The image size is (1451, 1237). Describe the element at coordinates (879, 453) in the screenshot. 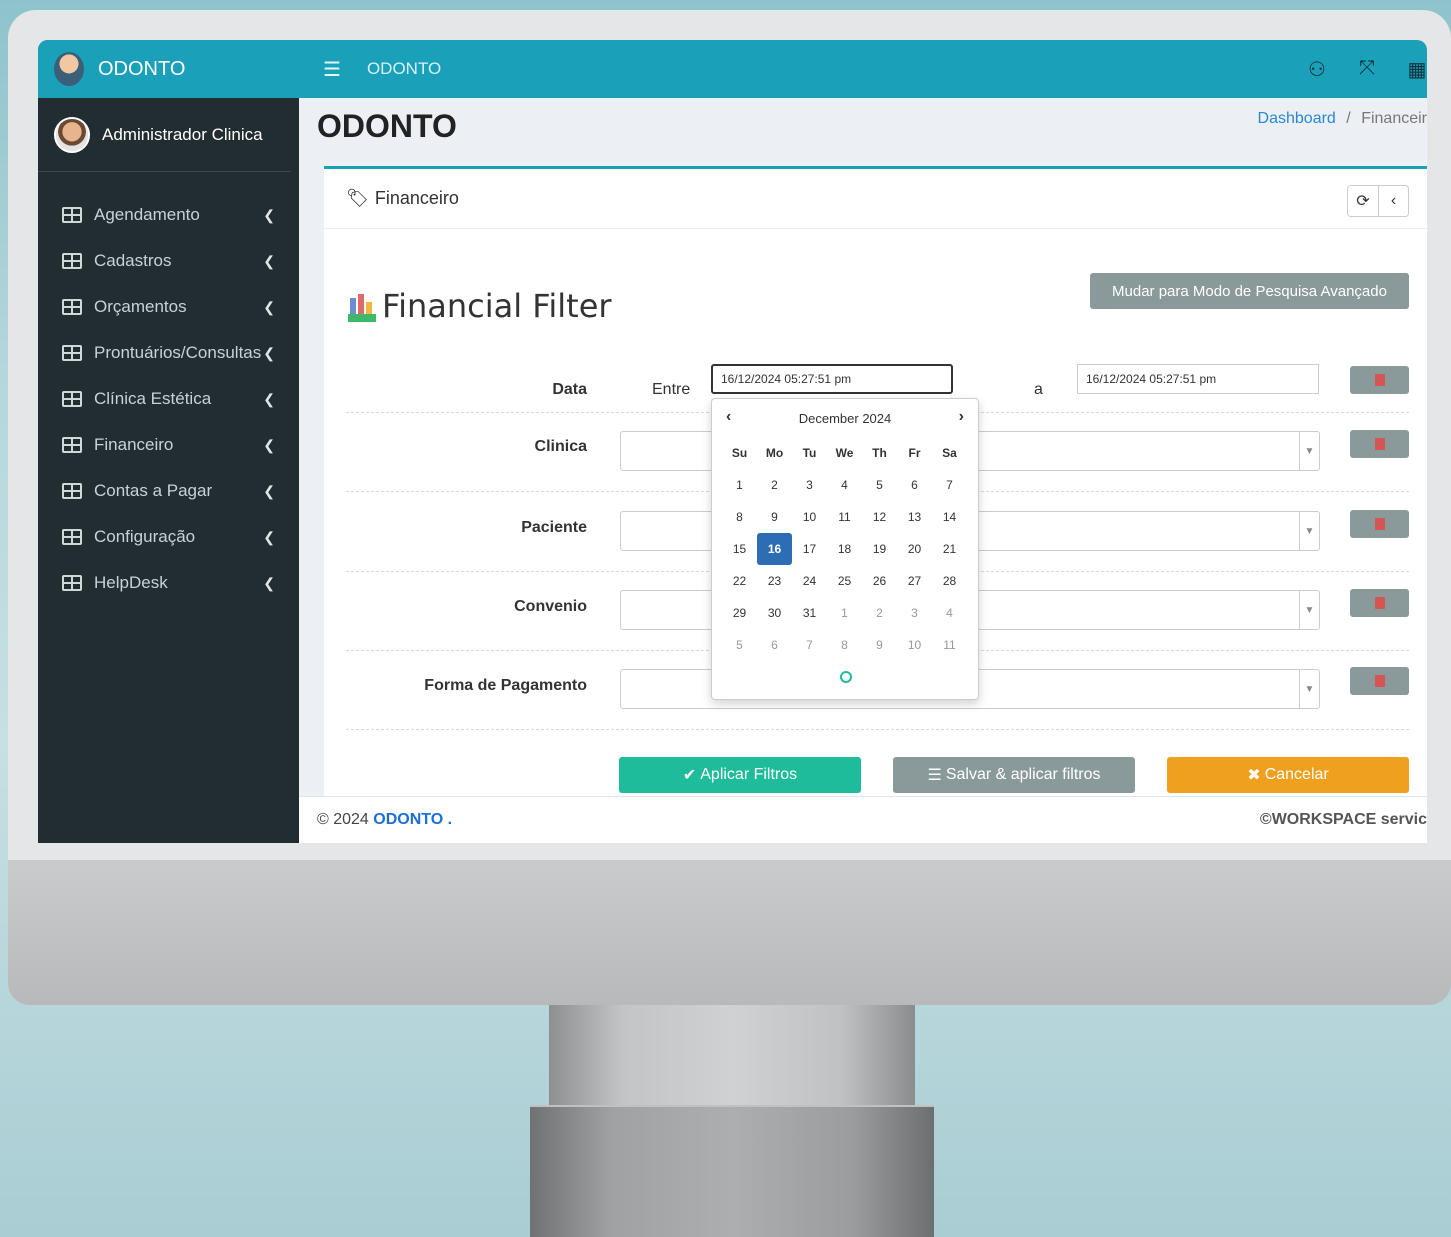

I see `weekday-header: Th` at that location.